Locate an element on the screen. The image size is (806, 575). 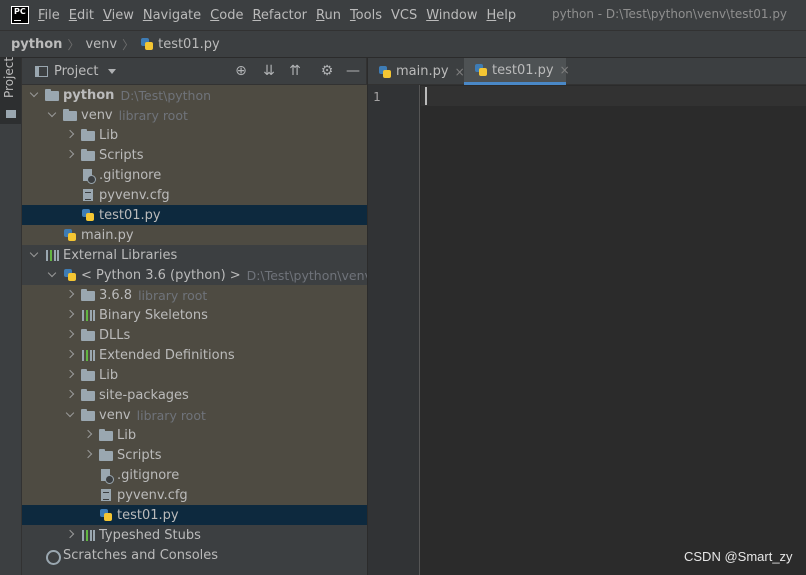
menu-item: File is located at coordinates (49, 15).